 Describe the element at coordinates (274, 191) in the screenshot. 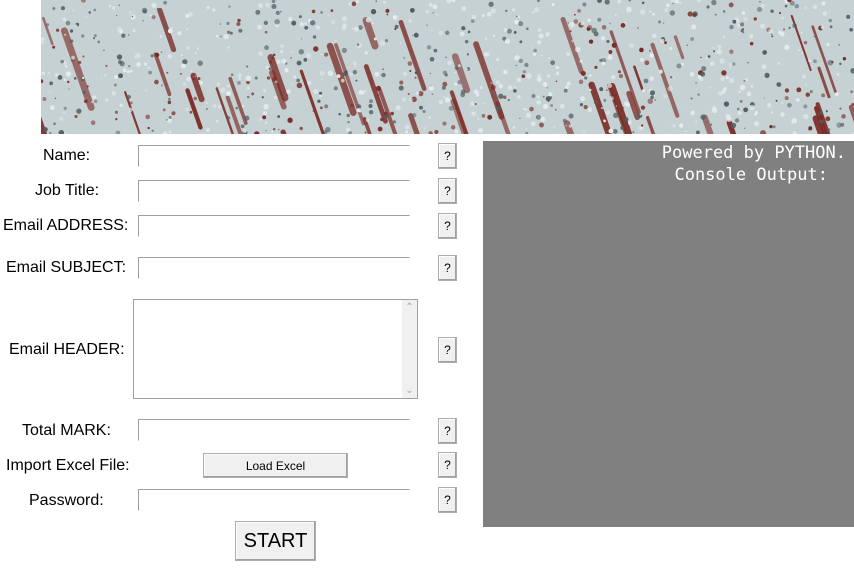

I see `job-title-input` at that location.